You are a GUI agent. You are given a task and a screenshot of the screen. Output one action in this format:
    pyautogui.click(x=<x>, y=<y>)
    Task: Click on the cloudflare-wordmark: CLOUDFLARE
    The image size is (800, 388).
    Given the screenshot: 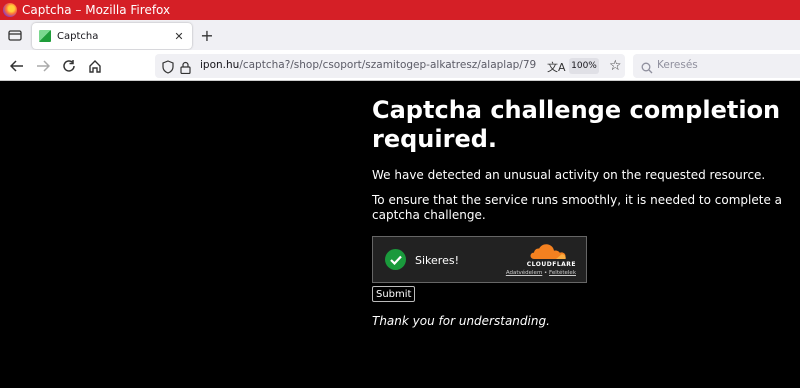 What is the action you would take?
    pyautogui.click(x=551, y=264)
    